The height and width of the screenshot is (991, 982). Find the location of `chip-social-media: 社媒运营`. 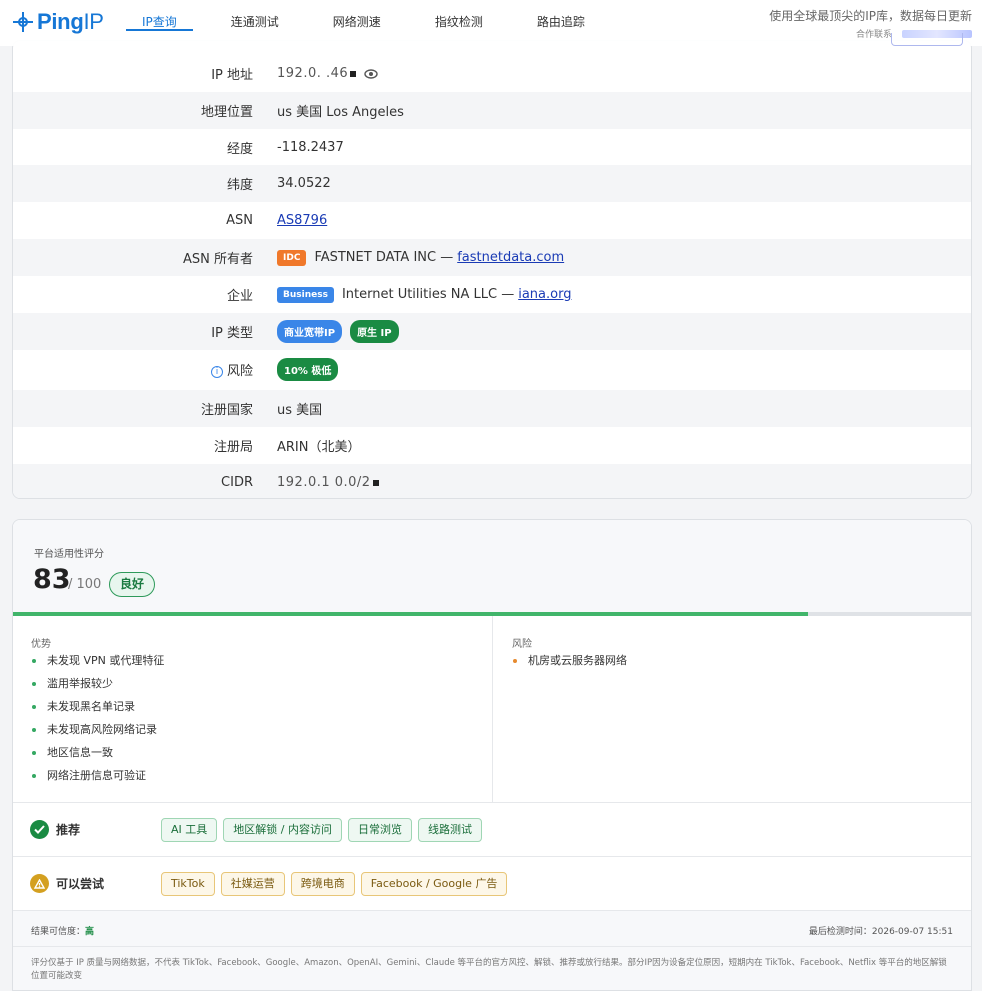

chip-social-media: 社媒运营 is located at coordinates (252, 883).